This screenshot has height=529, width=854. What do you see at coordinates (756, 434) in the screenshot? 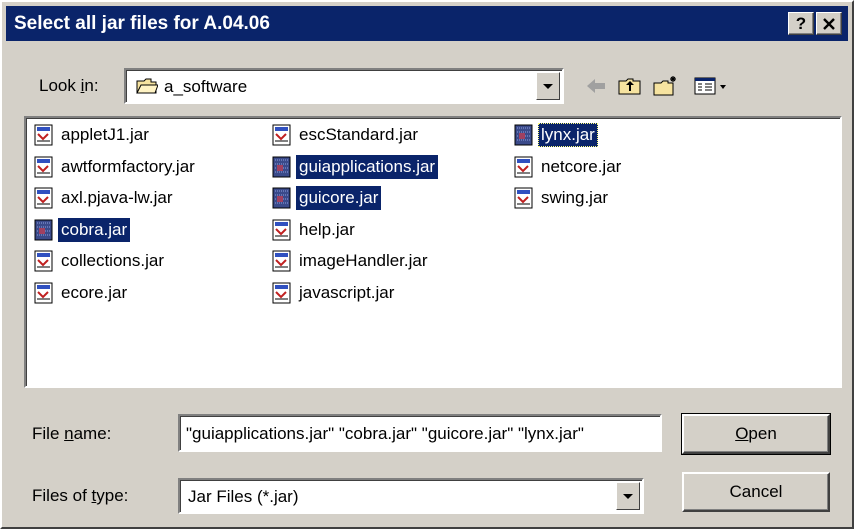
I see `open-button: Open` at bounding box center [756, 434].